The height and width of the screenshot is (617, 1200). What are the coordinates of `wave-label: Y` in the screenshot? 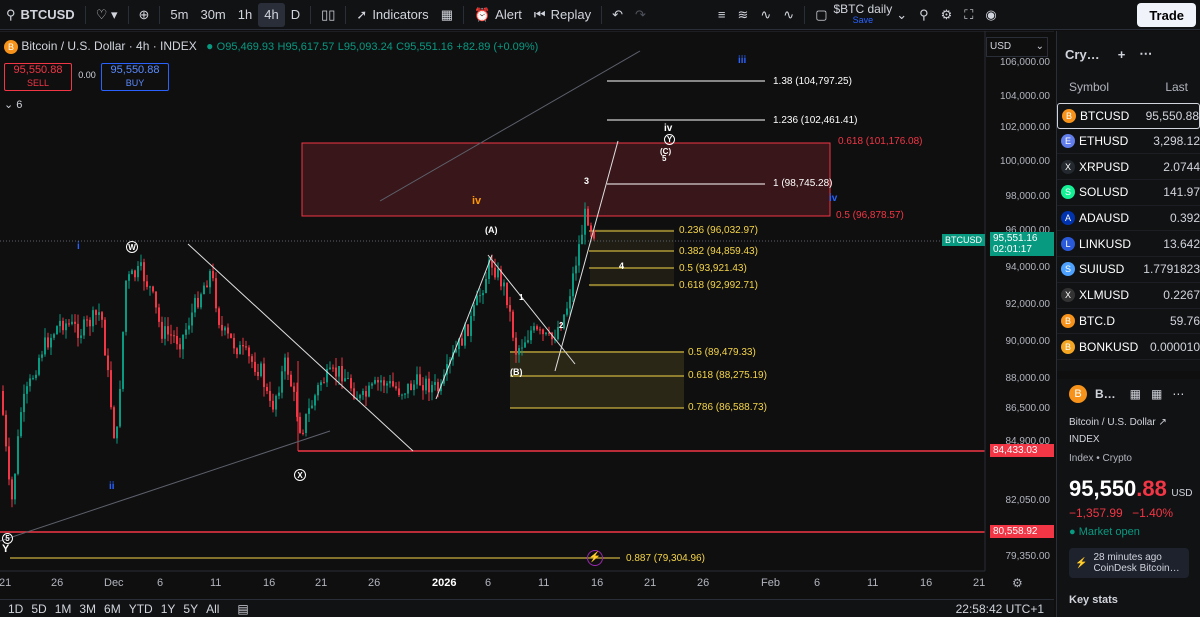 It's located at (6, 549).